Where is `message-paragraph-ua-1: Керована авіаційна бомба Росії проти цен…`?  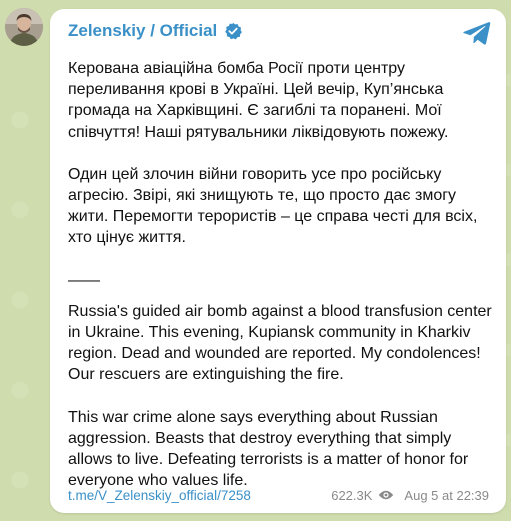 message-paragraph-ua-1: Керована авіаційна бомба Росії проти цен… is located at coordinates (258, 100).